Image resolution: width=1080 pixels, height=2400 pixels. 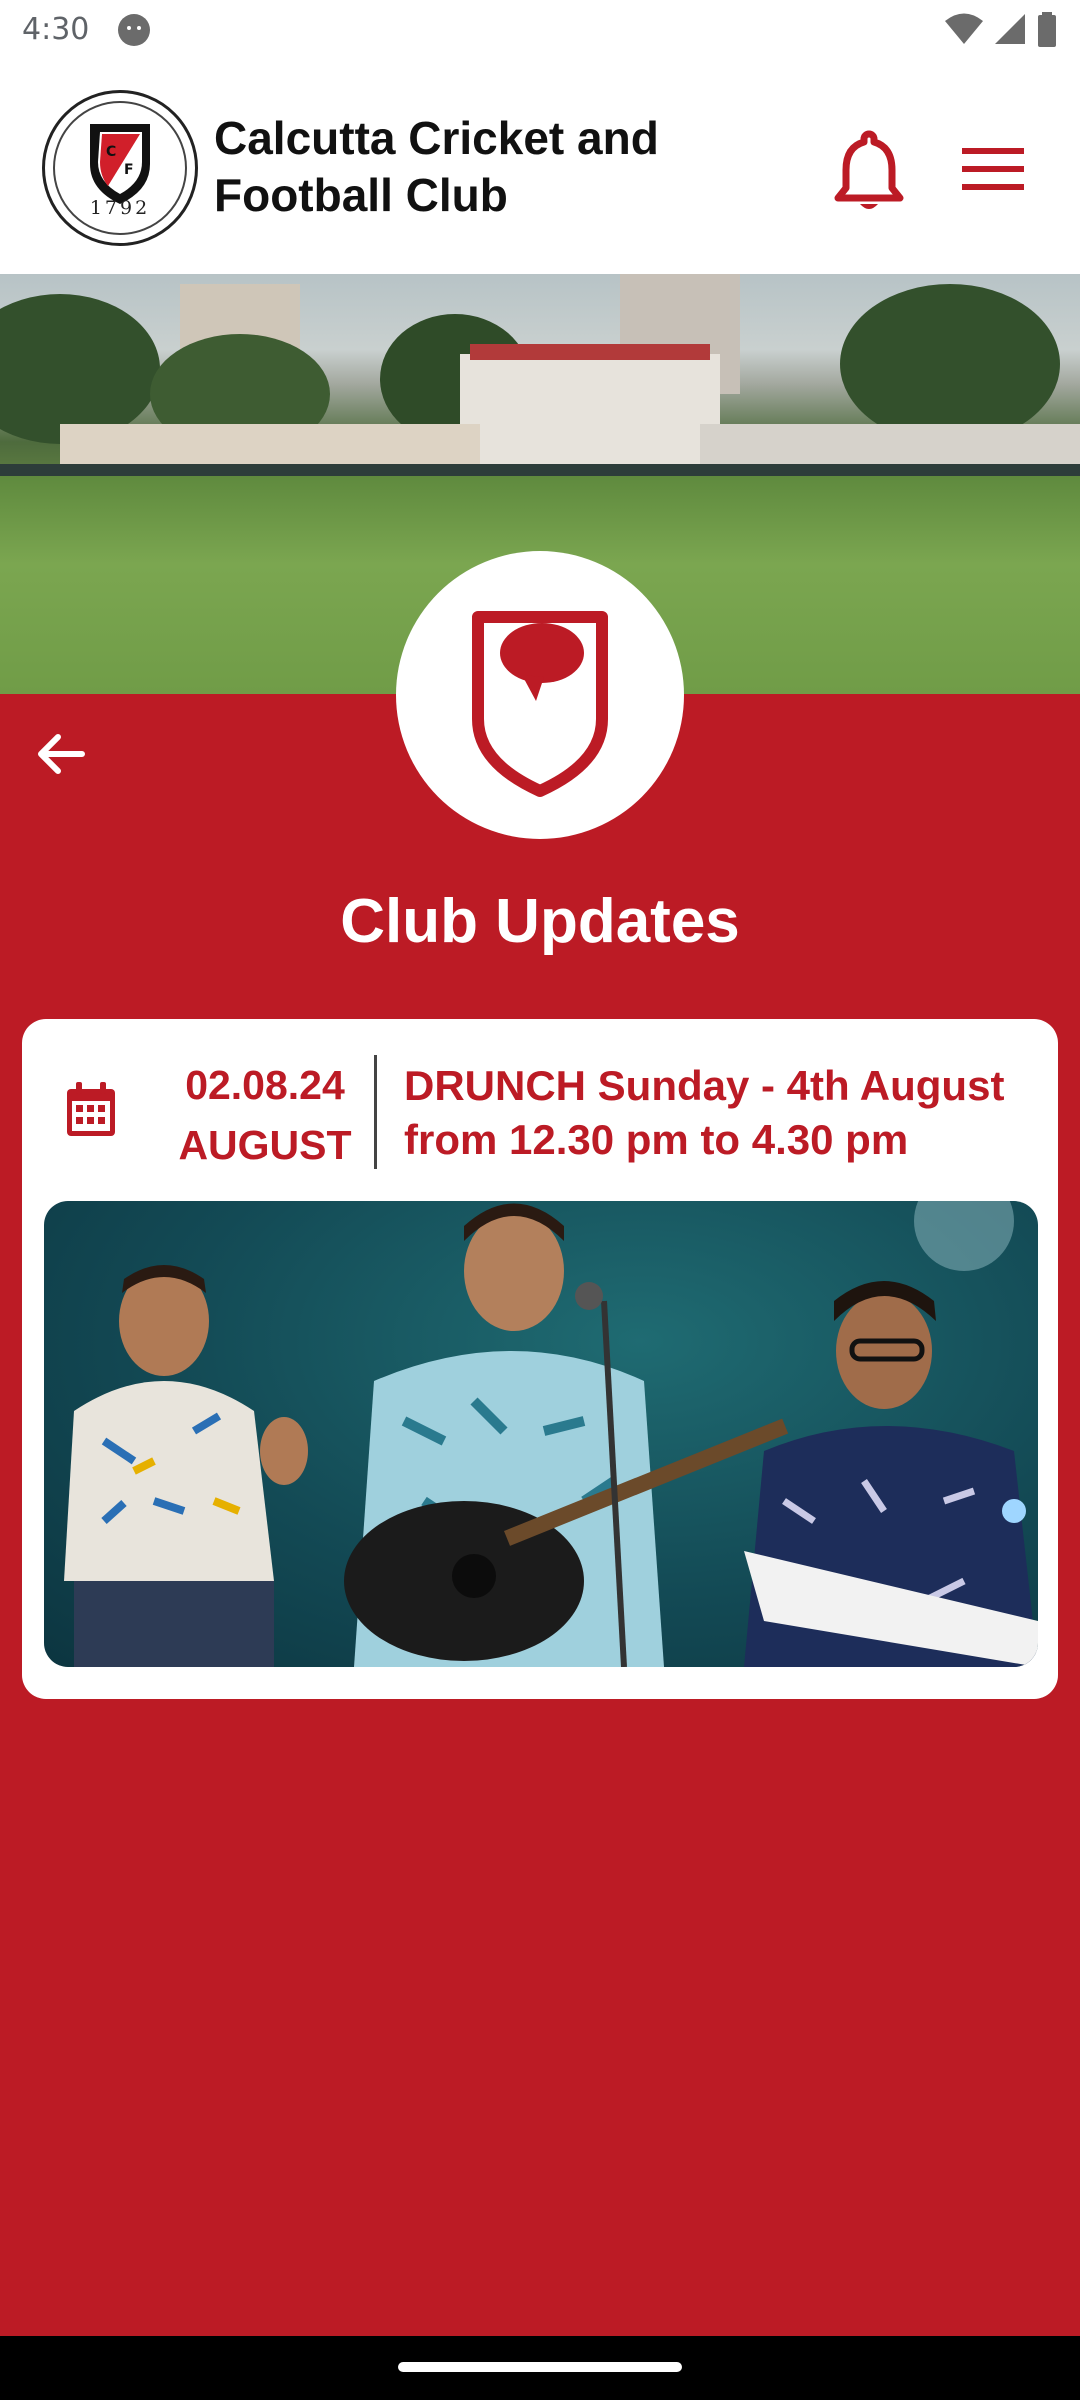 I want to click on club-crest-icon: C F, so click(x=120, y=164).